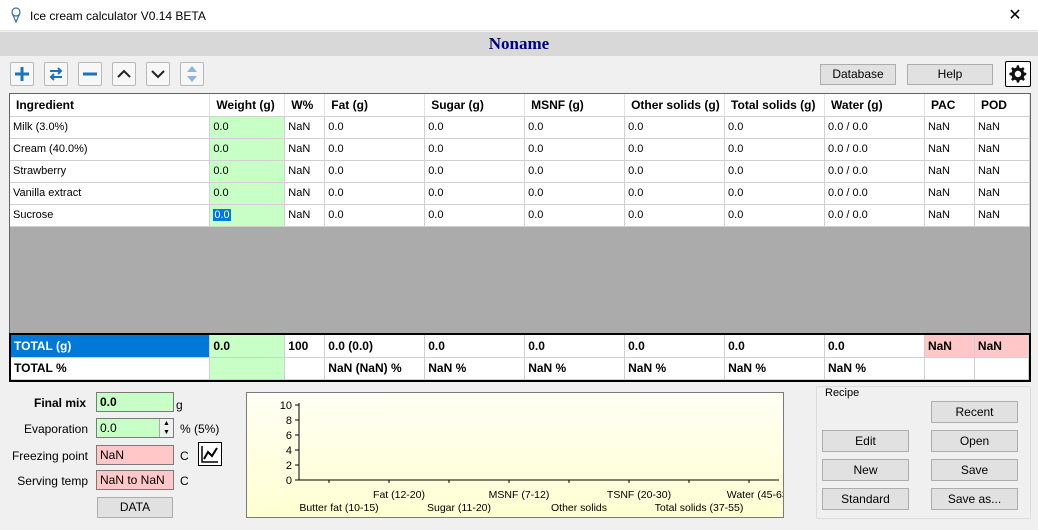 The width and height of the screenshot is (1038, 530). Describe the element at coordinates (974, 441) in the screenshot. I see `open-button: Open` at that location.